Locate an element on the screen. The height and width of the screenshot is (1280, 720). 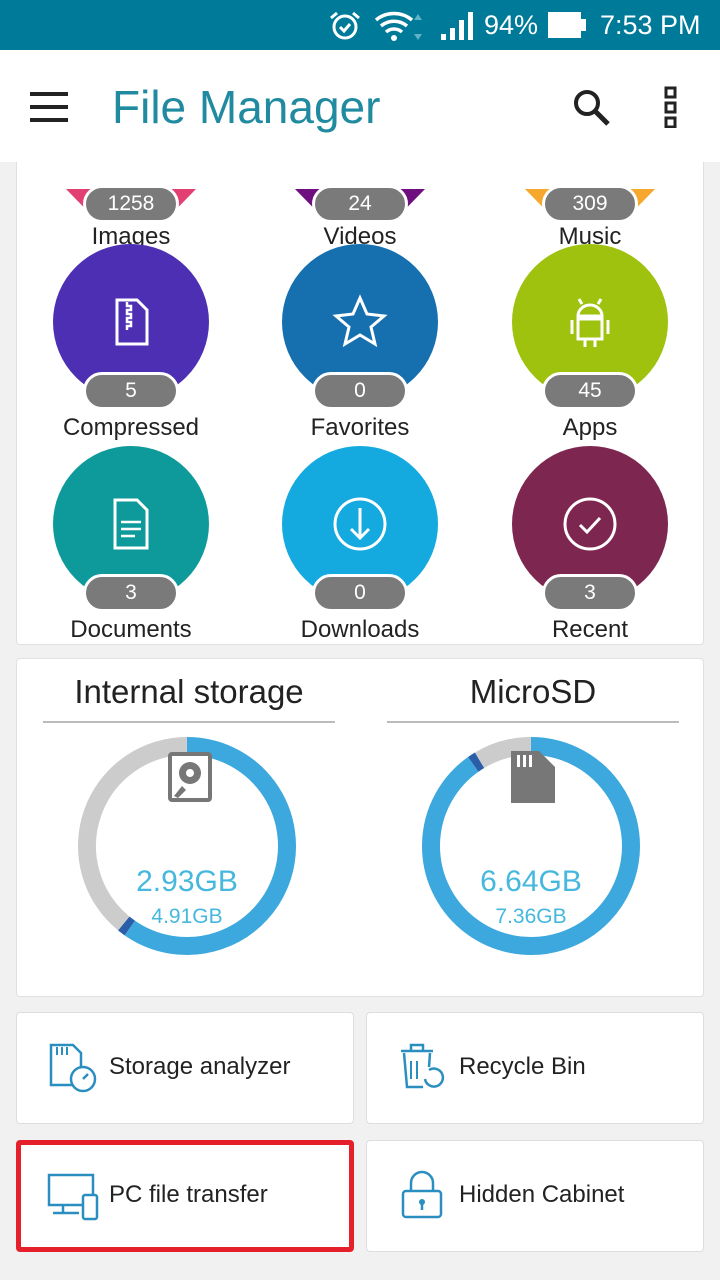
battery-icon is located at coordinates (567, 25).